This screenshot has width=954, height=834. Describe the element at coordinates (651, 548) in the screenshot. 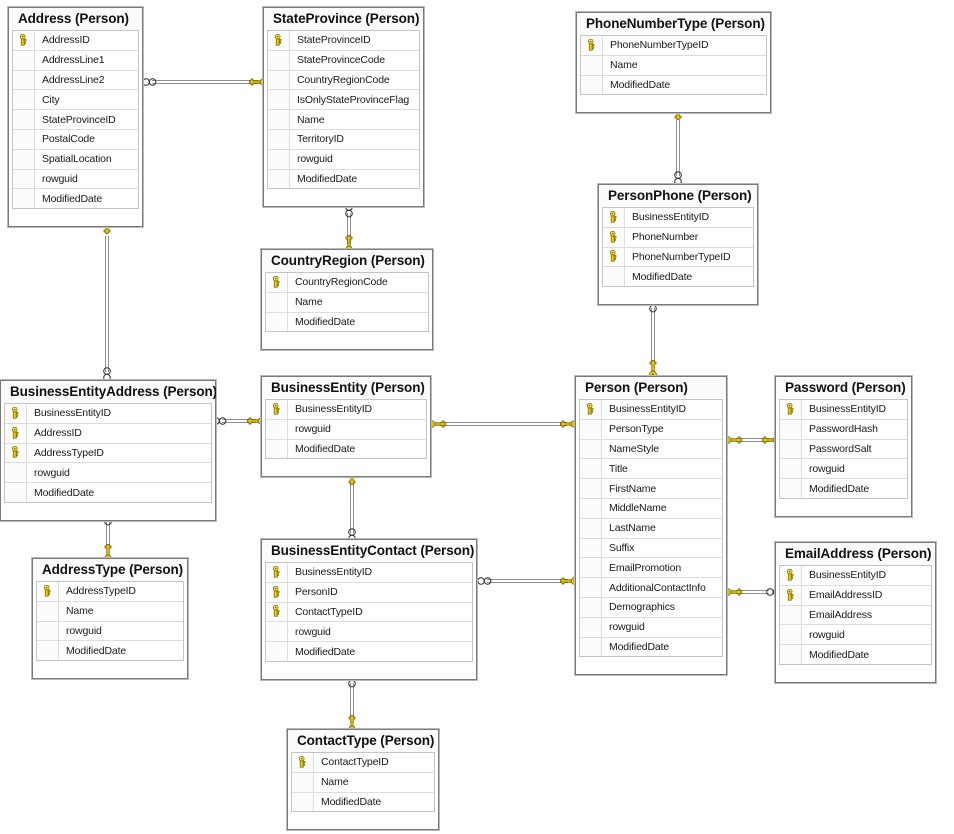

I see `column-row: Suffix` at that location.